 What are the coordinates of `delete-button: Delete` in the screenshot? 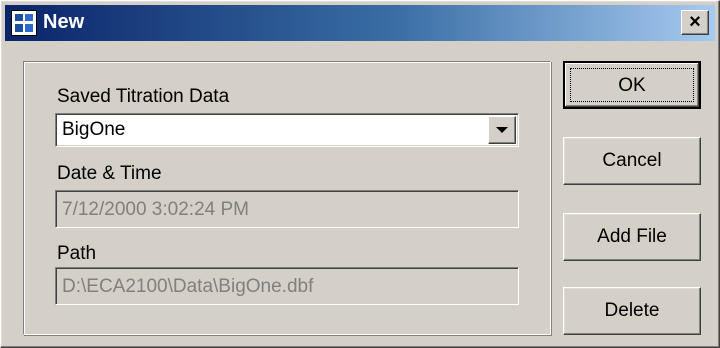 It's located at (632, 311).